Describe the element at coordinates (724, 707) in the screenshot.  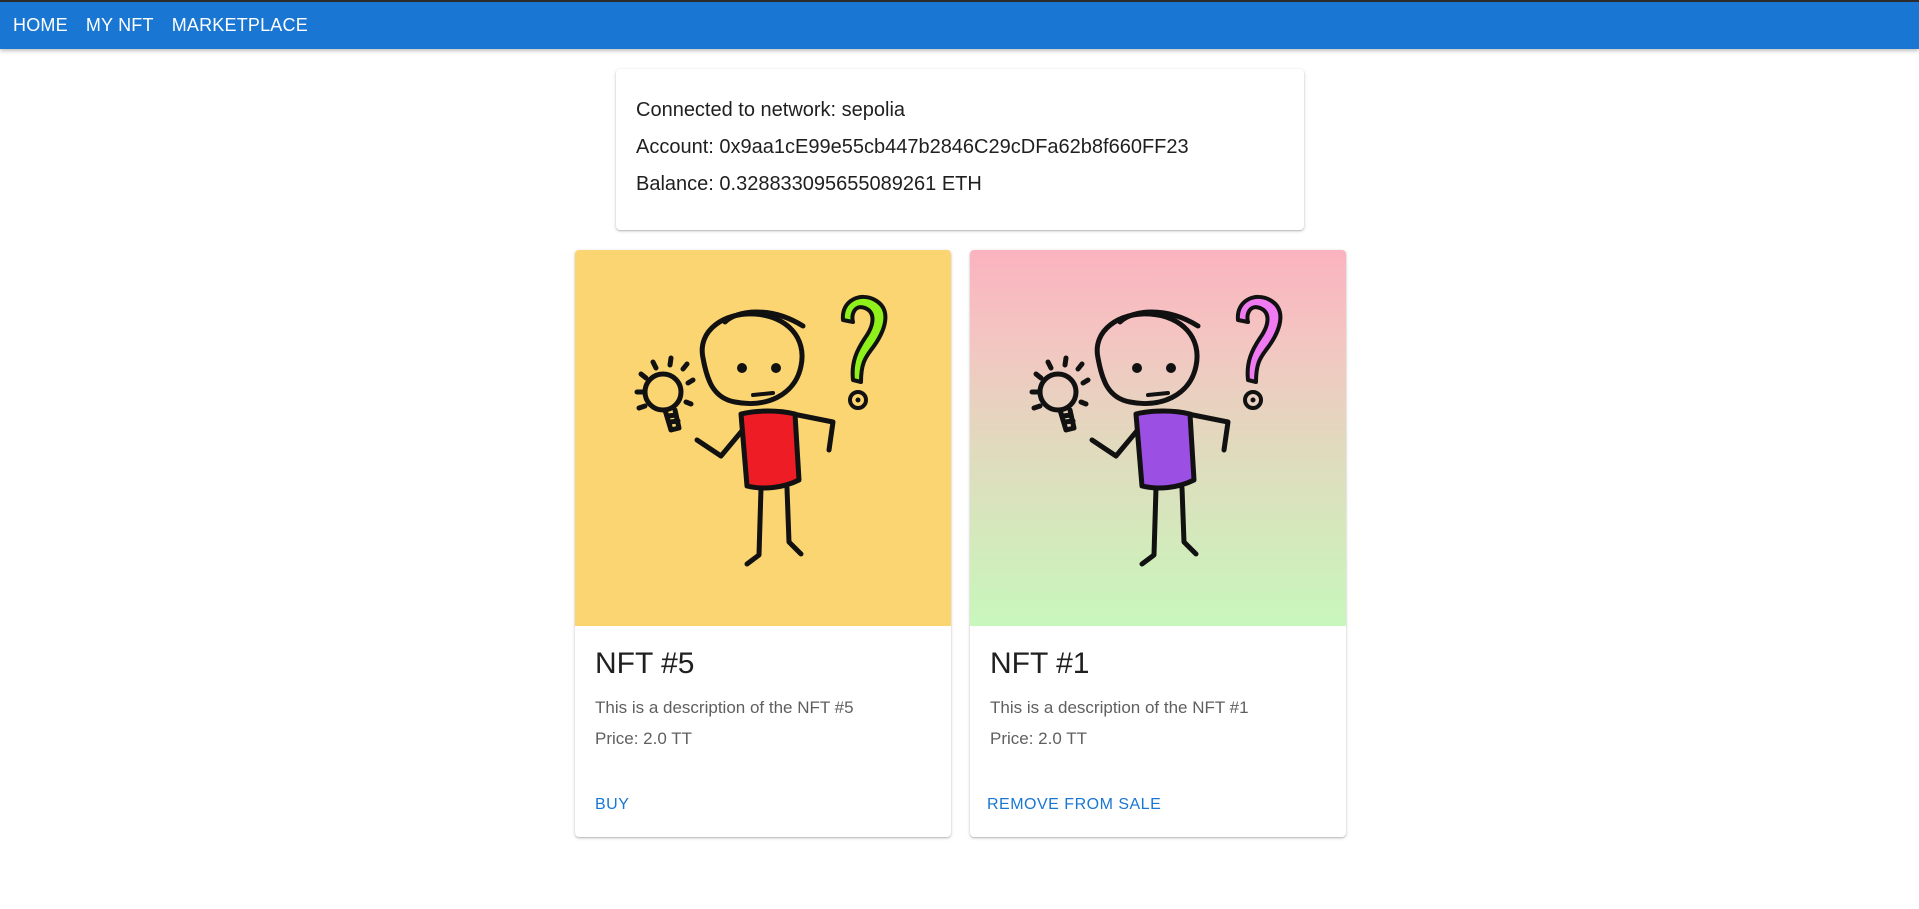
I see `nft-description: This is a description of the NFT #5` at that location.